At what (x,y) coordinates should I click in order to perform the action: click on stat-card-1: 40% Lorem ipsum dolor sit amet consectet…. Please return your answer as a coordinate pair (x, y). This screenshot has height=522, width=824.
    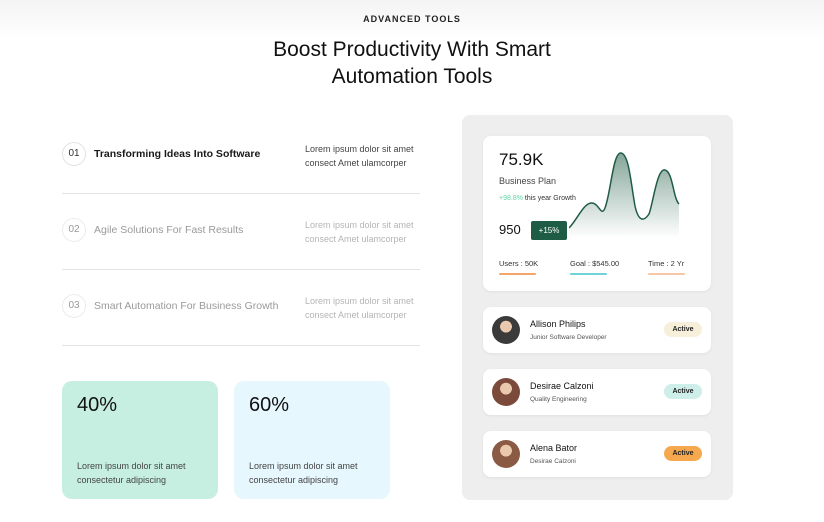
    Looking at the image, I should click on (140, 440).